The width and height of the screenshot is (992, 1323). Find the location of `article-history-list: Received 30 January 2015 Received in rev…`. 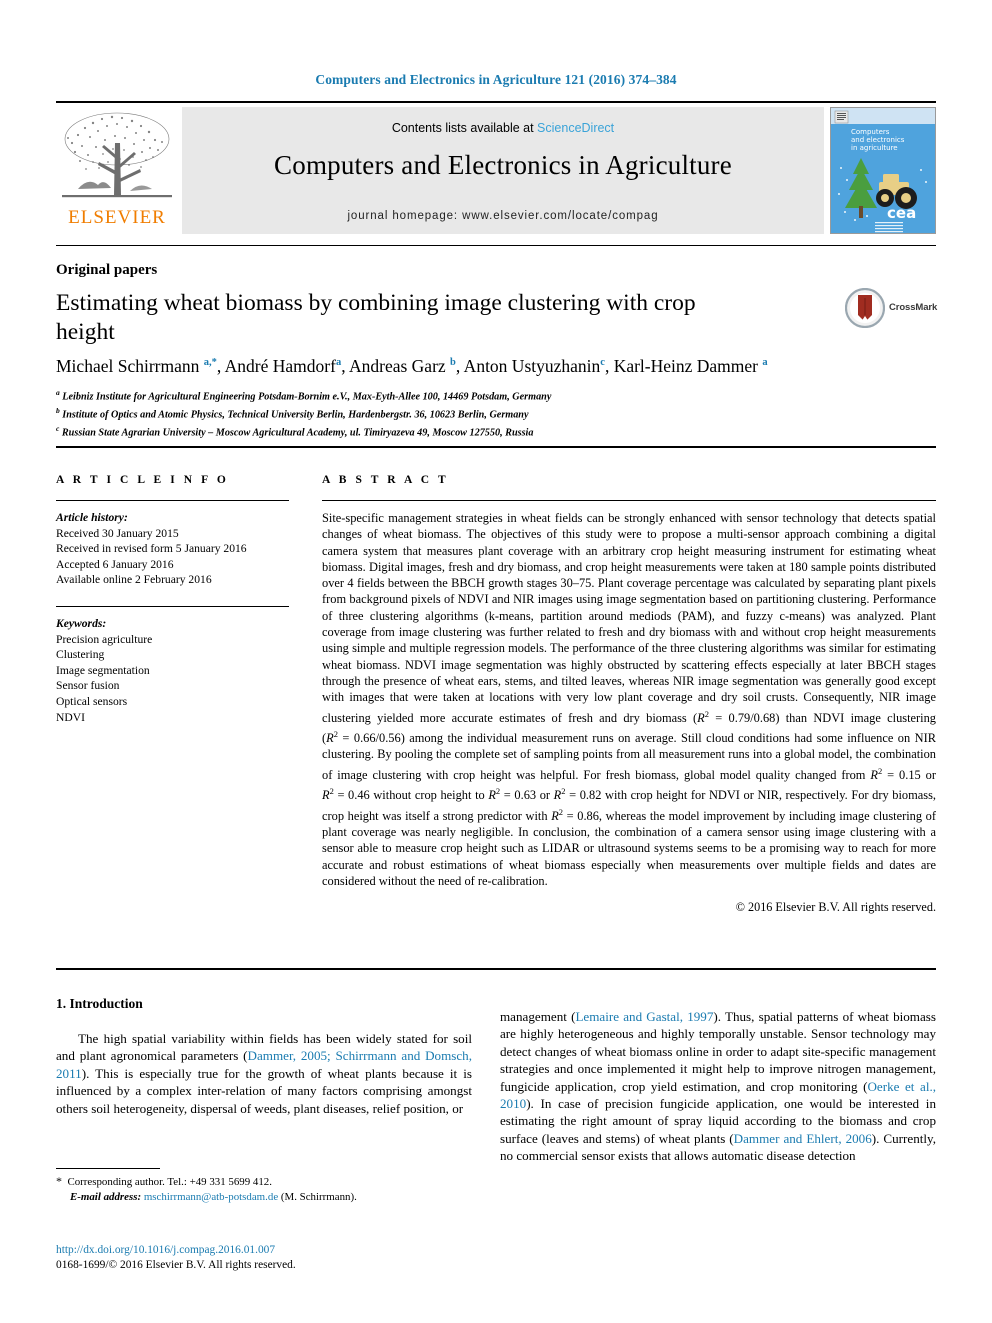

article-history-list: Received 30 January 2015 Received in rev… is located at coordinates (172, 557).